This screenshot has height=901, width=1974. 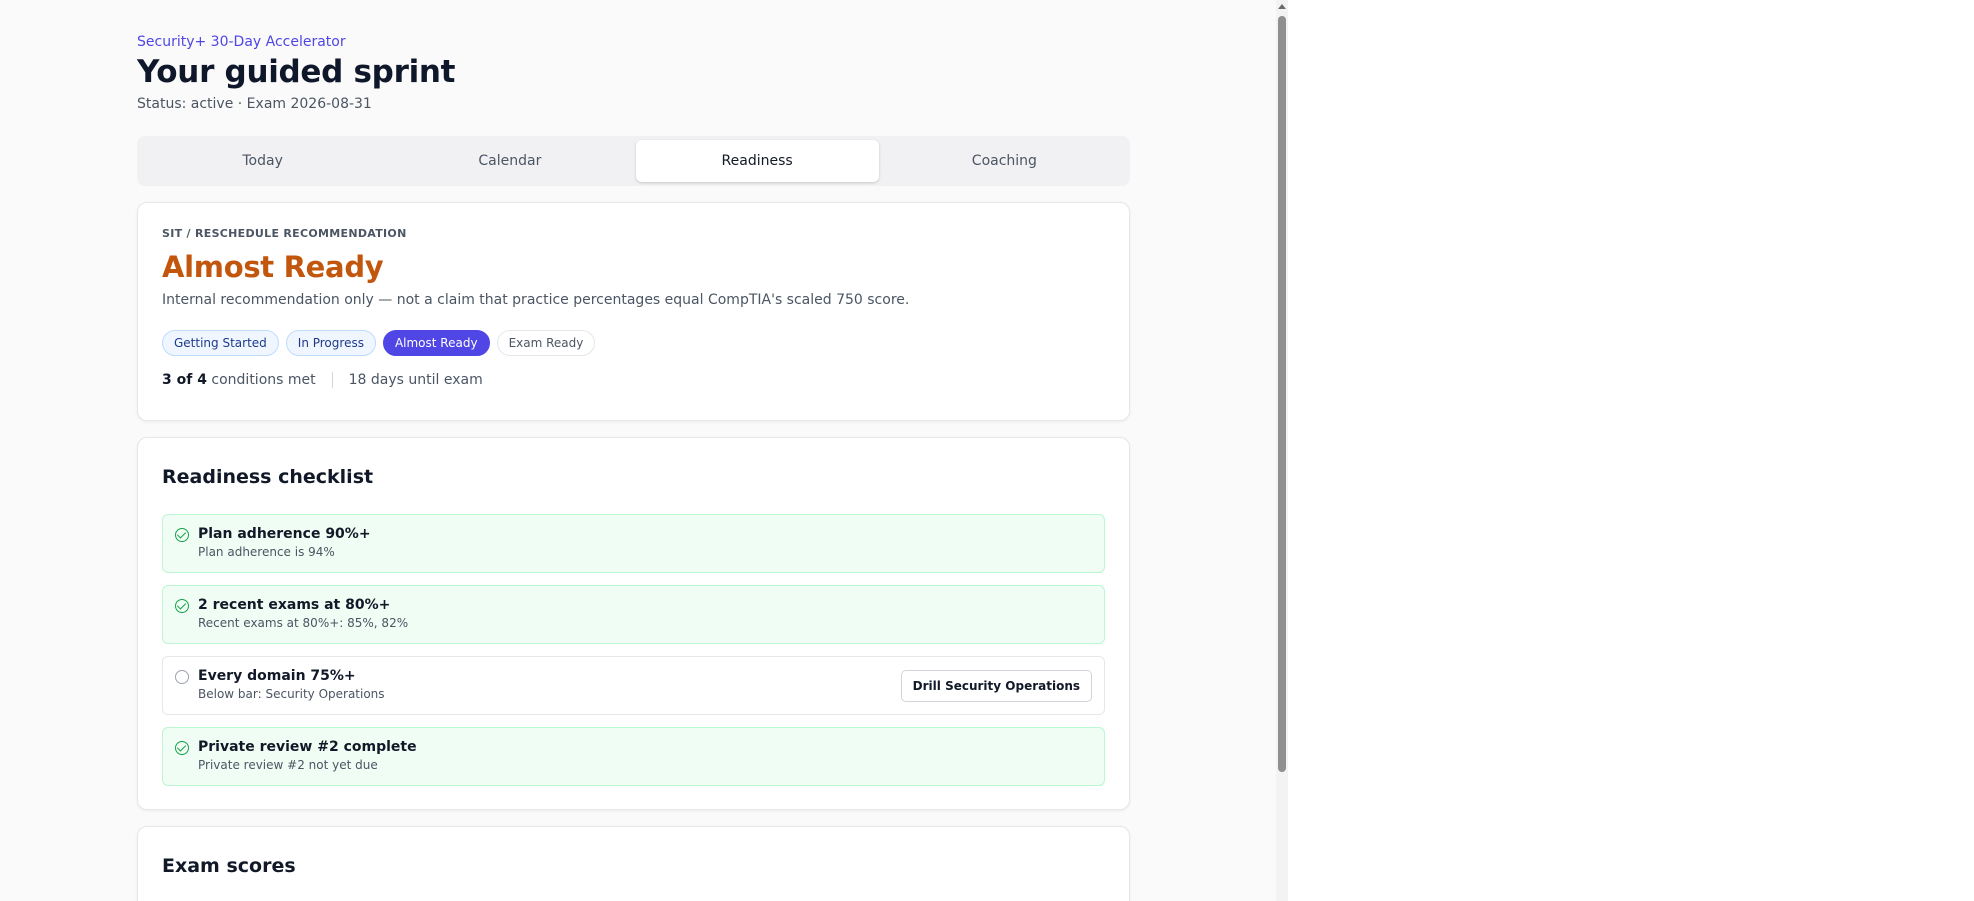 I want to click on checklist-title: Readiness checklist, so click(x=268, y=477).